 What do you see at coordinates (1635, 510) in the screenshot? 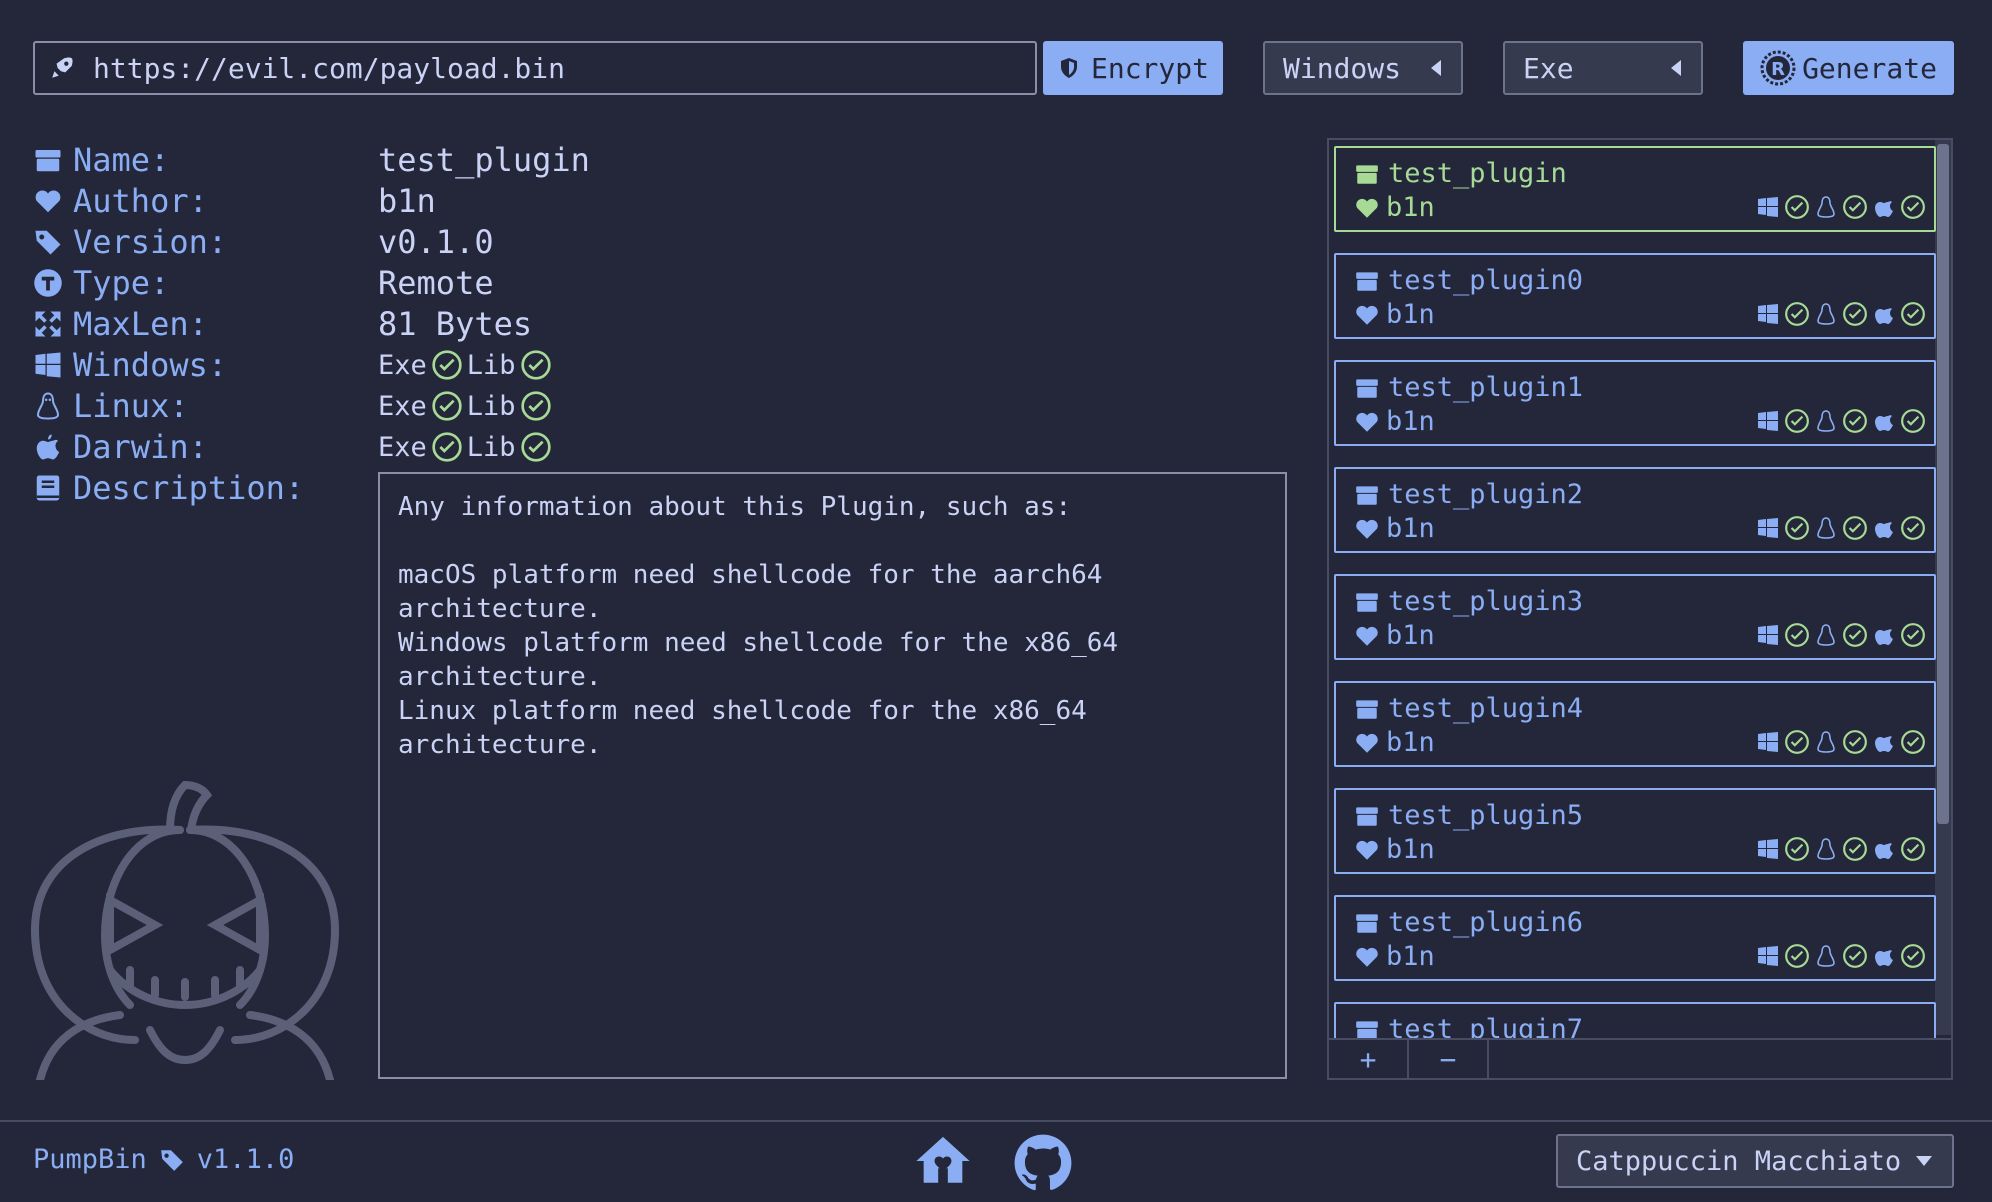
I see `plugin-card: test_plugin2 b1n` at bounding box center [1635, 510].